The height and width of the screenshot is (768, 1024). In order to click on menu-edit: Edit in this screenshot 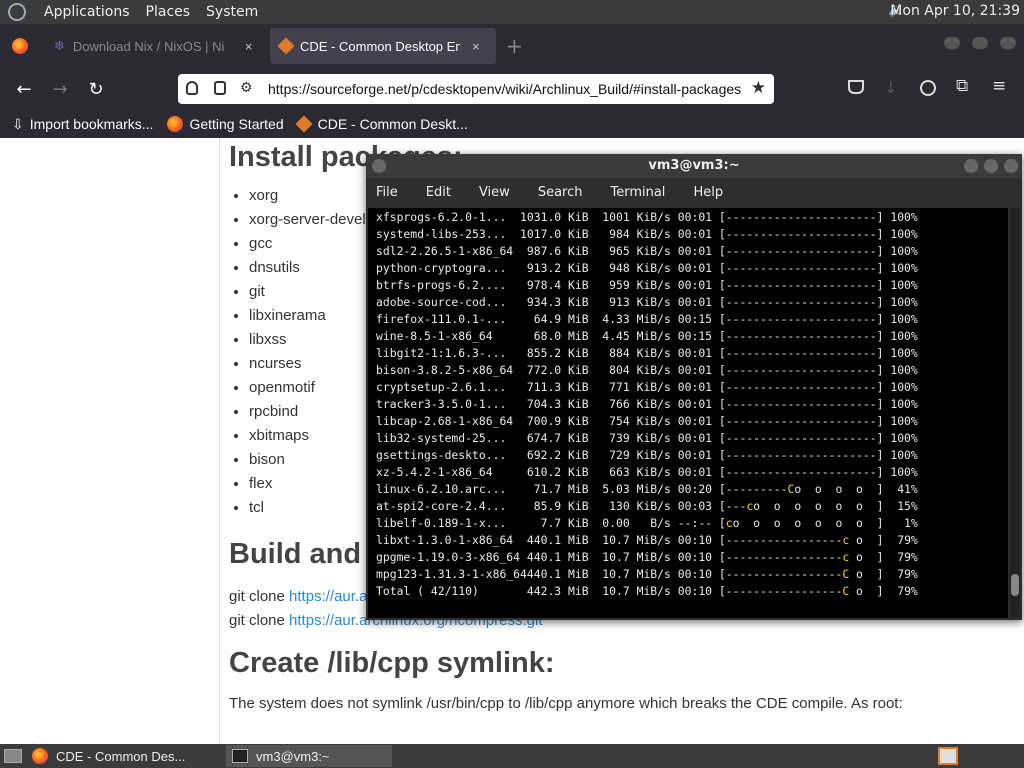, I will do `click(438, 192)`.